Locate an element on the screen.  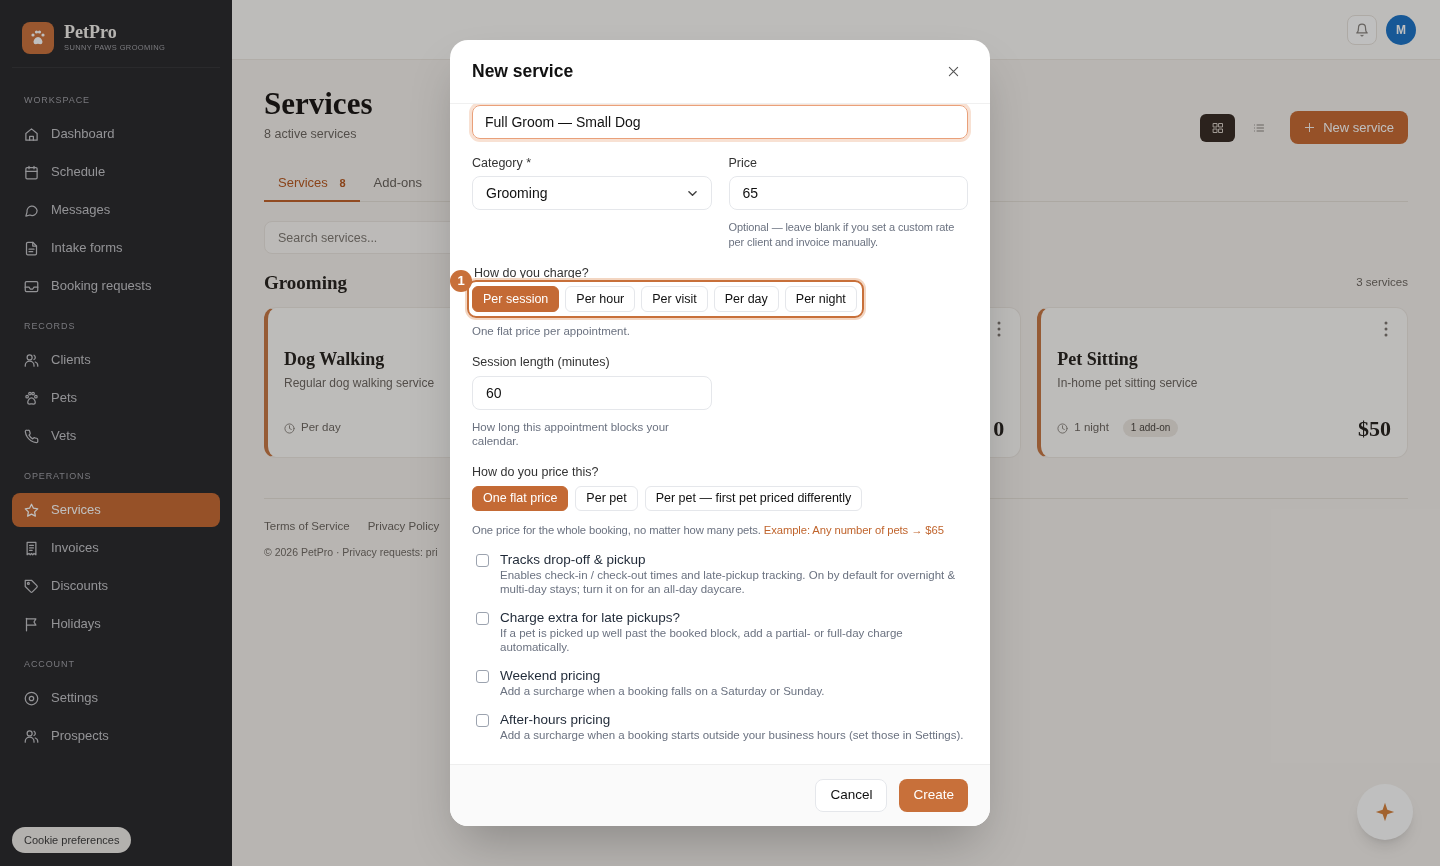
option-button: Per visit is located at coordinates (674, 299).